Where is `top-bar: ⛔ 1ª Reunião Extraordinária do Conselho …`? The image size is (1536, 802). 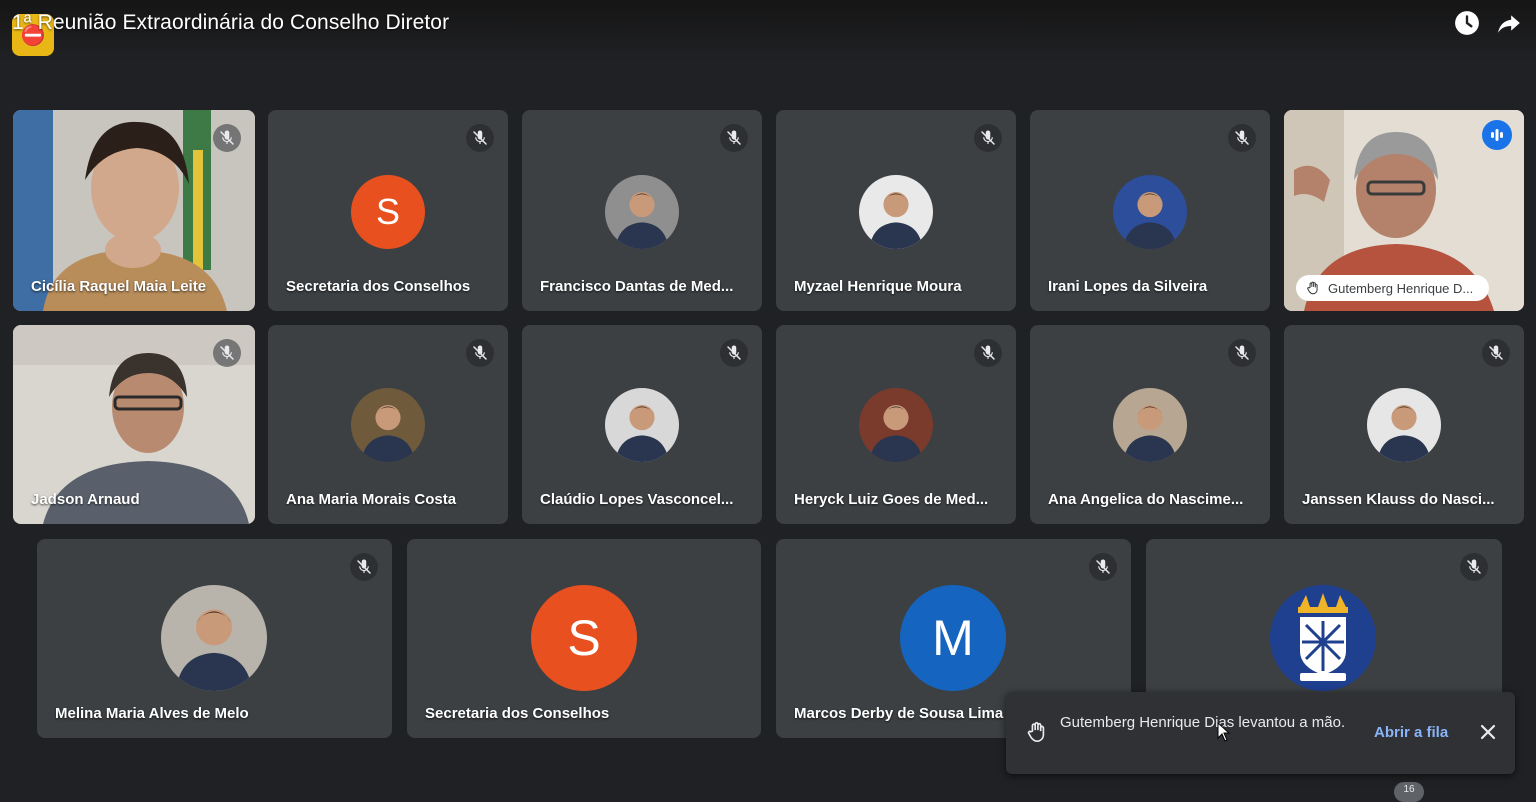
top-bar: ⛔ 1ª Reunião Extraordinária do Conselho … is located at coordinates (768, 30).